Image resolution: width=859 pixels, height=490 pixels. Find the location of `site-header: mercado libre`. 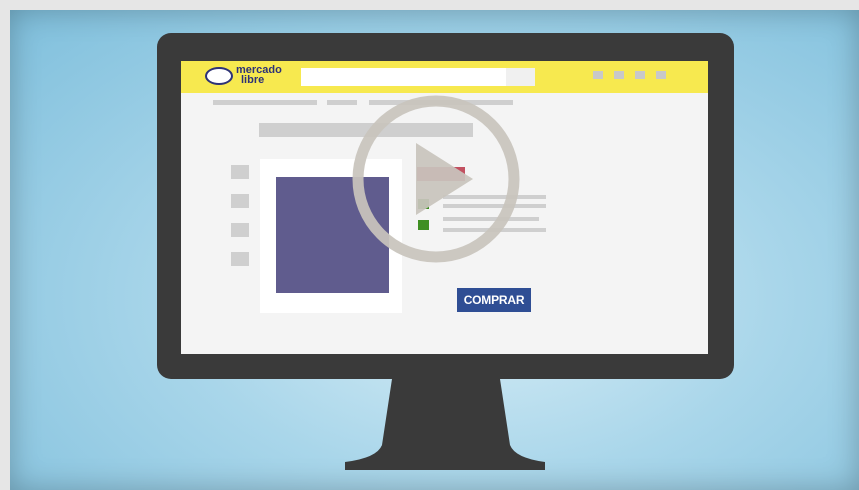

site-header: mercado libre is located at coordinates (444, 77).